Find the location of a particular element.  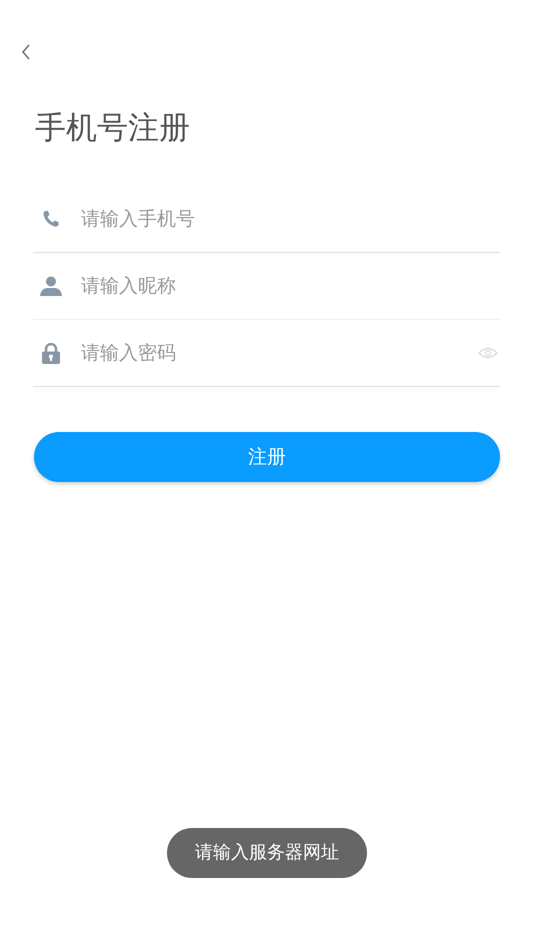

input-field: 请输入昵称 is located at coordinates (289, 286).